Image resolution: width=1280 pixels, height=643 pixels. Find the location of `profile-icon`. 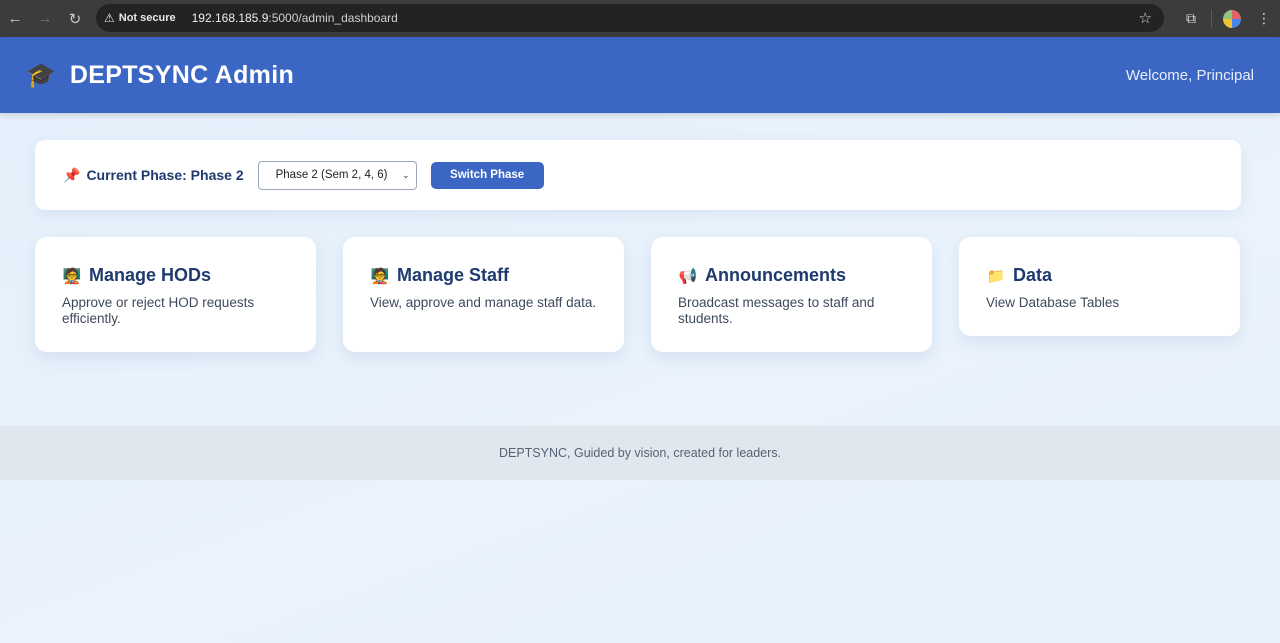

profile-icon is located at coordinates (1232, 18).